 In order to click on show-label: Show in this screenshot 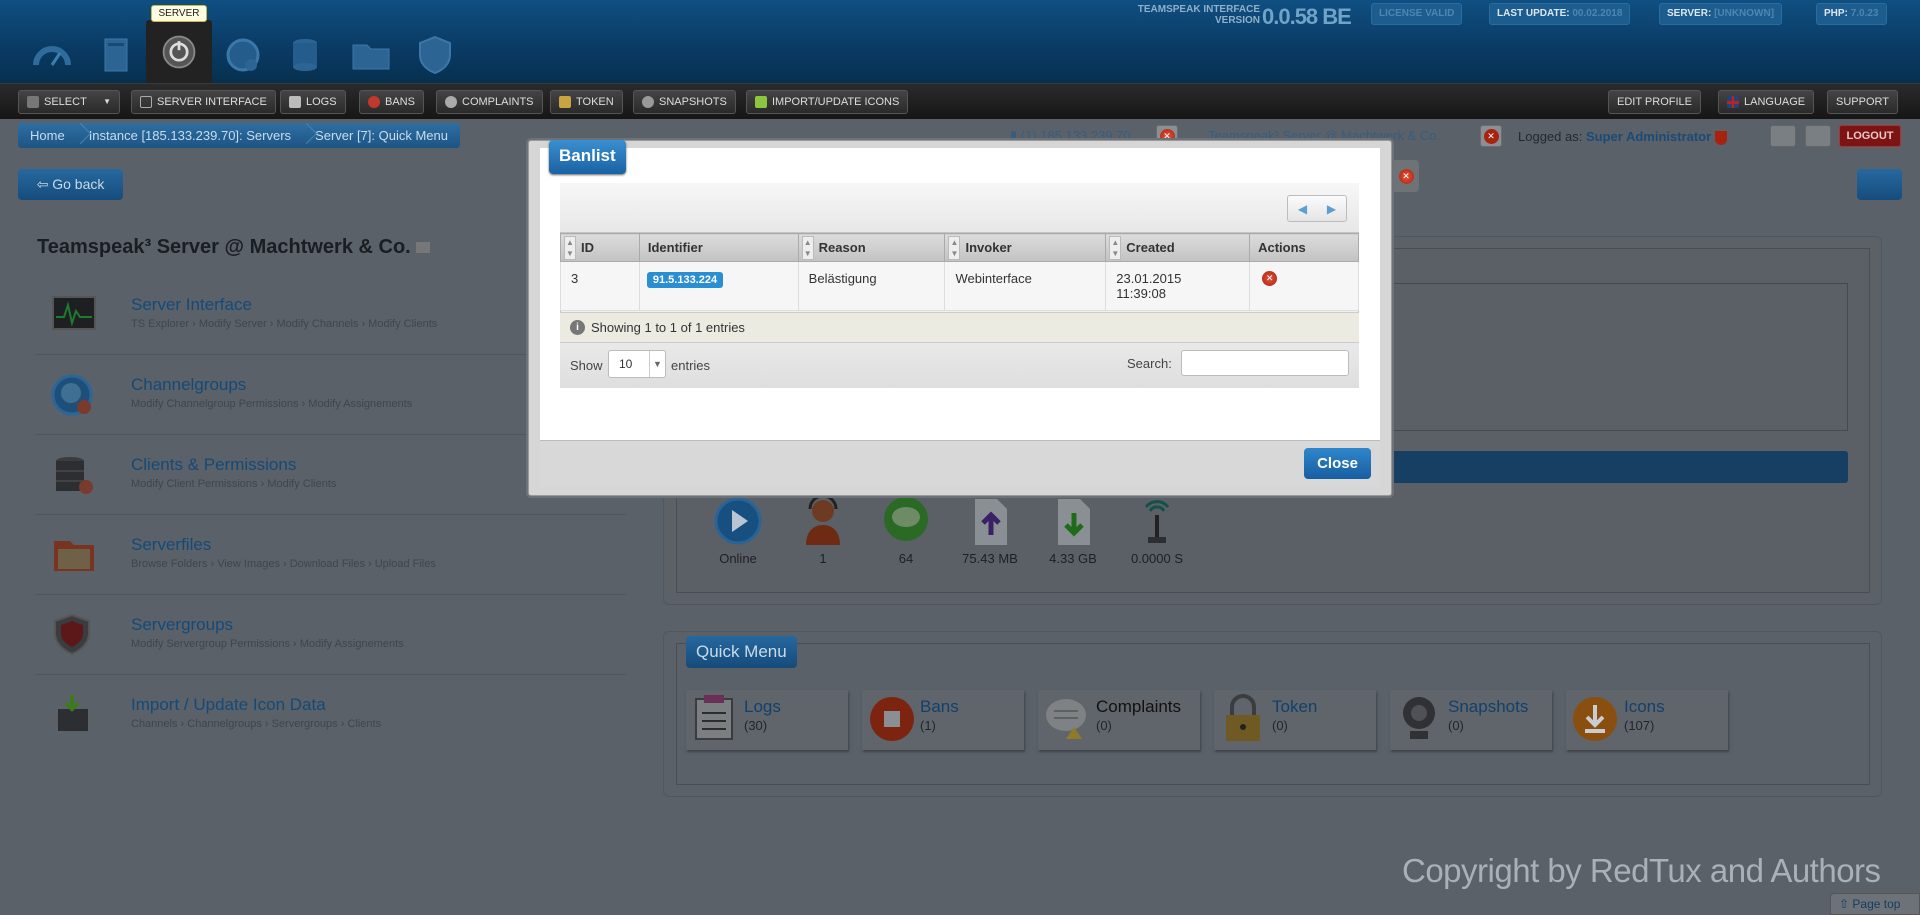, I will do `click(586, 365)`.